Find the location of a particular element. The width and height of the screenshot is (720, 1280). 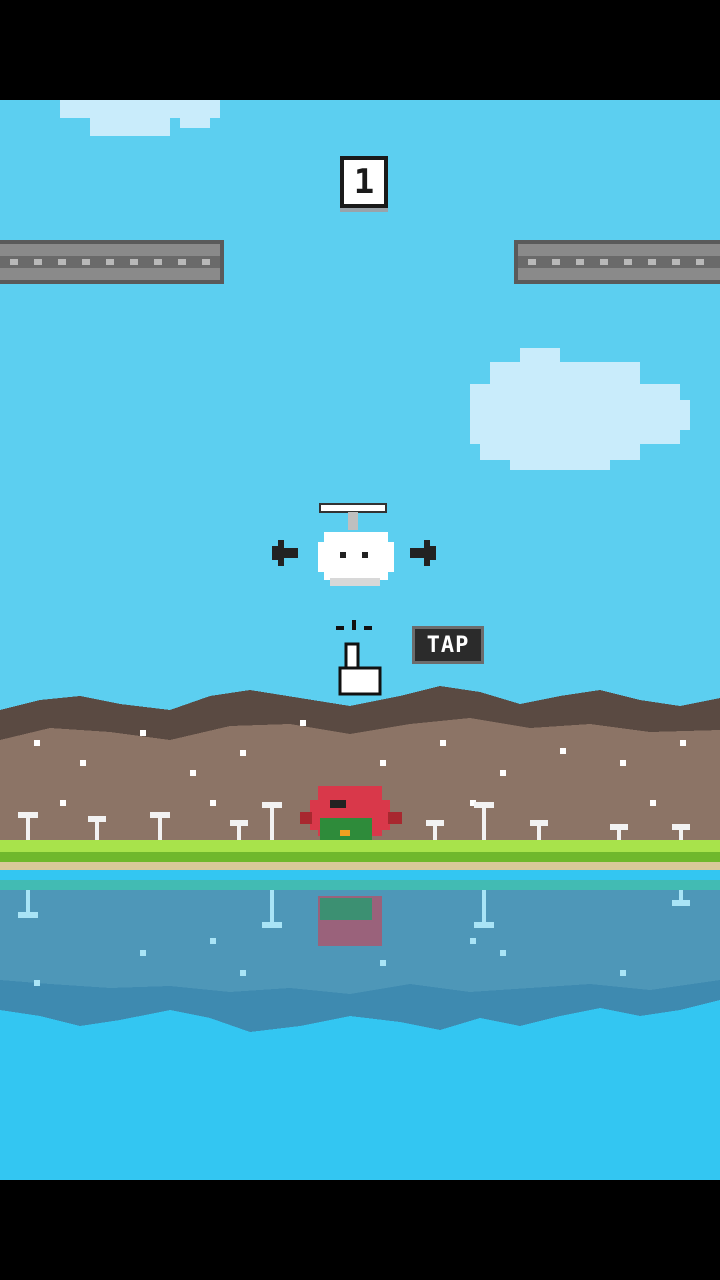

girder-left is located at coordinates (112, 262).